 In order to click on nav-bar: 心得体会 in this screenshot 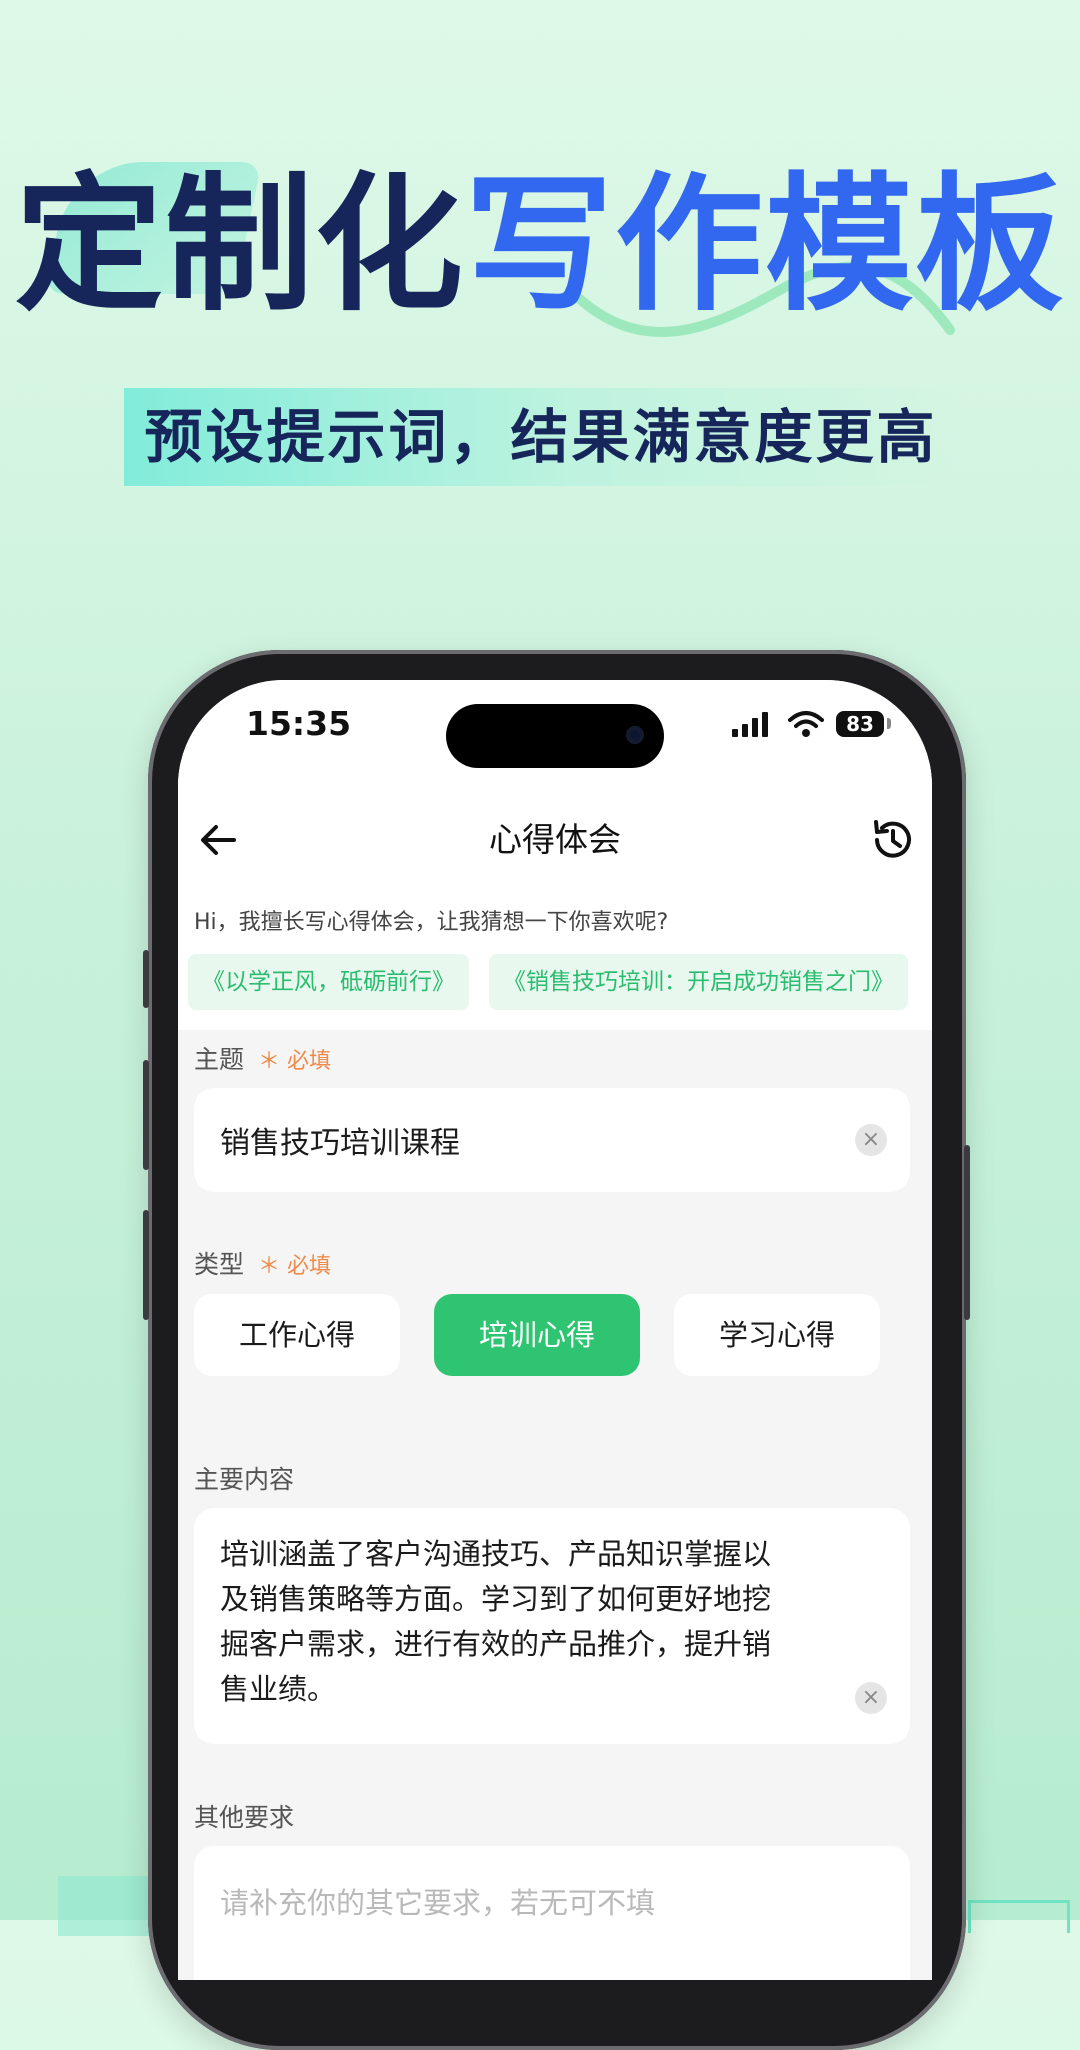, I will do `click(555, 840)`.